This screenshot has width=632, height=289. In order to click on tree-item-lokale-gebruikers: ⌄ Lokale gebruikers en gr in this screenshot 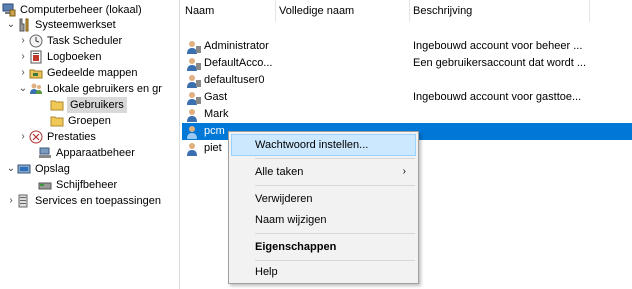, I will do `click(89, 89)`.